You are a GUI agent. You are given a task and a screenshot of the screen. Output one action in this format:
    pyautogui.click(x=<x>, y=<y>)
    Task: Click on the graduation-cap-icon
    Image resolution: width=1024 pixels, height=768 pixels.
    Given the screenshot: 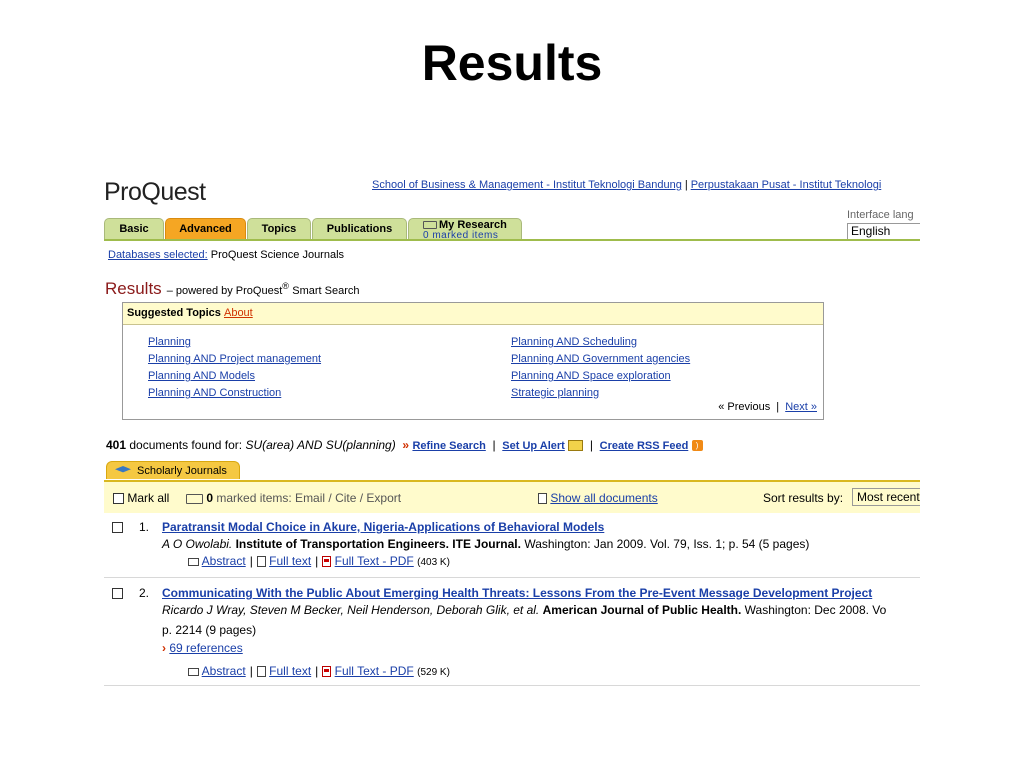 What is the action you would take?
    pyautogui.click(x=123, y=469)
    